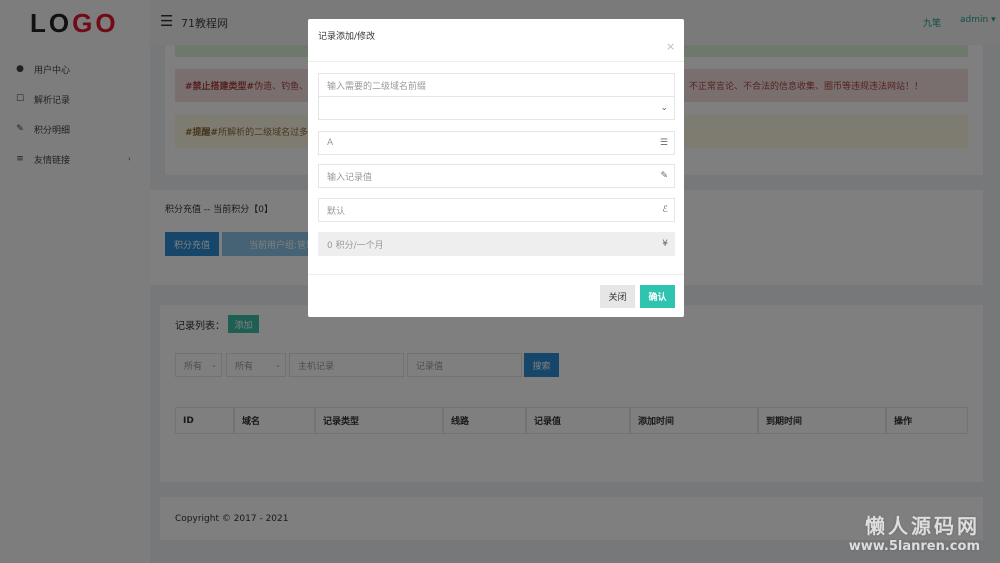 The width and height of the screenshot is (1000, 563). I want to click on type-list-icon: ☰, so click(663, 143).